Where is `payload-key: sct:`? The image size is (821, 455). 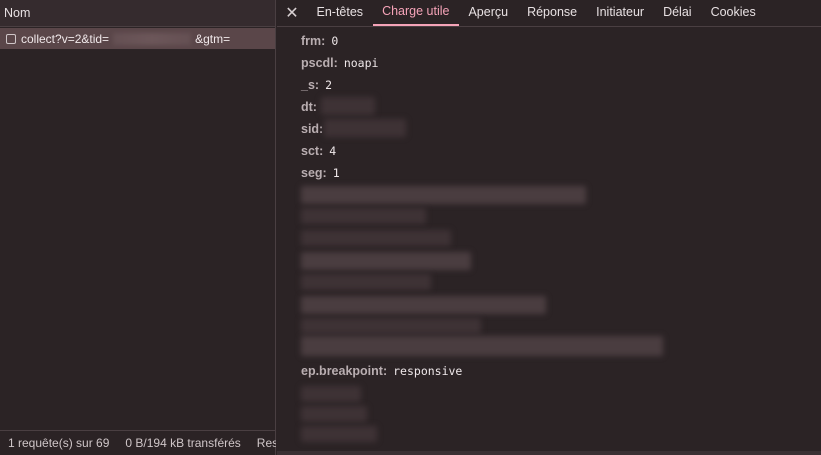
payload-key: sct: is located at coordinates (312, 151).